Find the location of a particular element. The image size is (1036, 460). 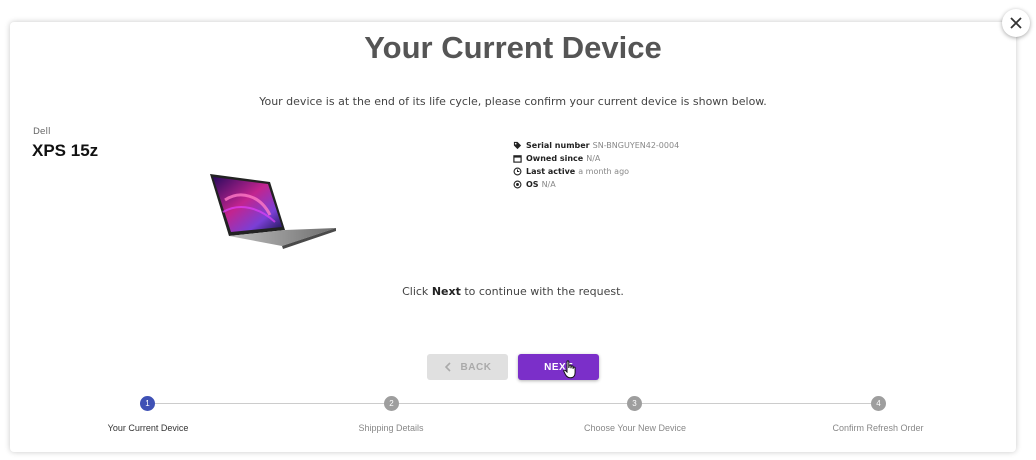

spec-value: SN-BNGUYEN42-0004 is located at coordinates (636, 145).